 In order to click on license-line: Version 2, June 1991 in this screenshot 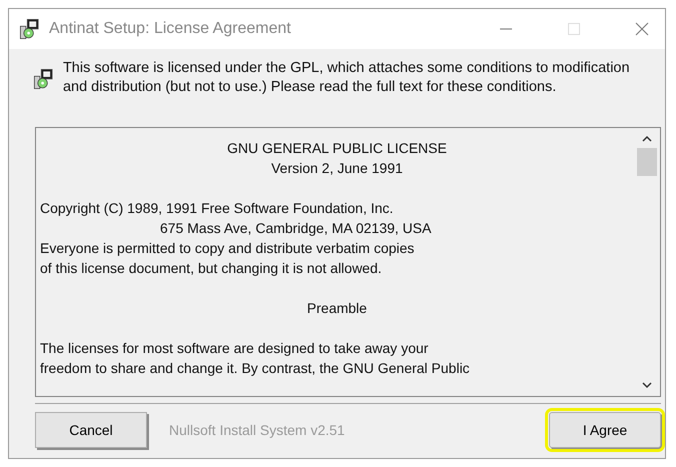, I will do `click(337, 168)`.